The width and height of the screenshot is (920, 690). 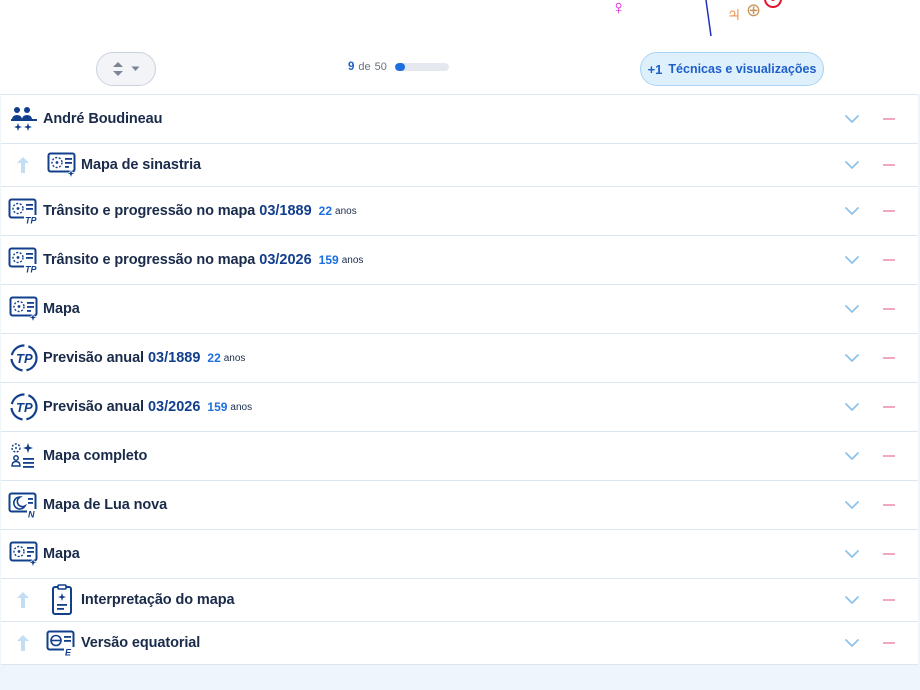 What do you see at coordinates (742, 69) in the screenshot?
I see `techniques-label: Técnicas e visualizações` at bounding box center [742, 69].